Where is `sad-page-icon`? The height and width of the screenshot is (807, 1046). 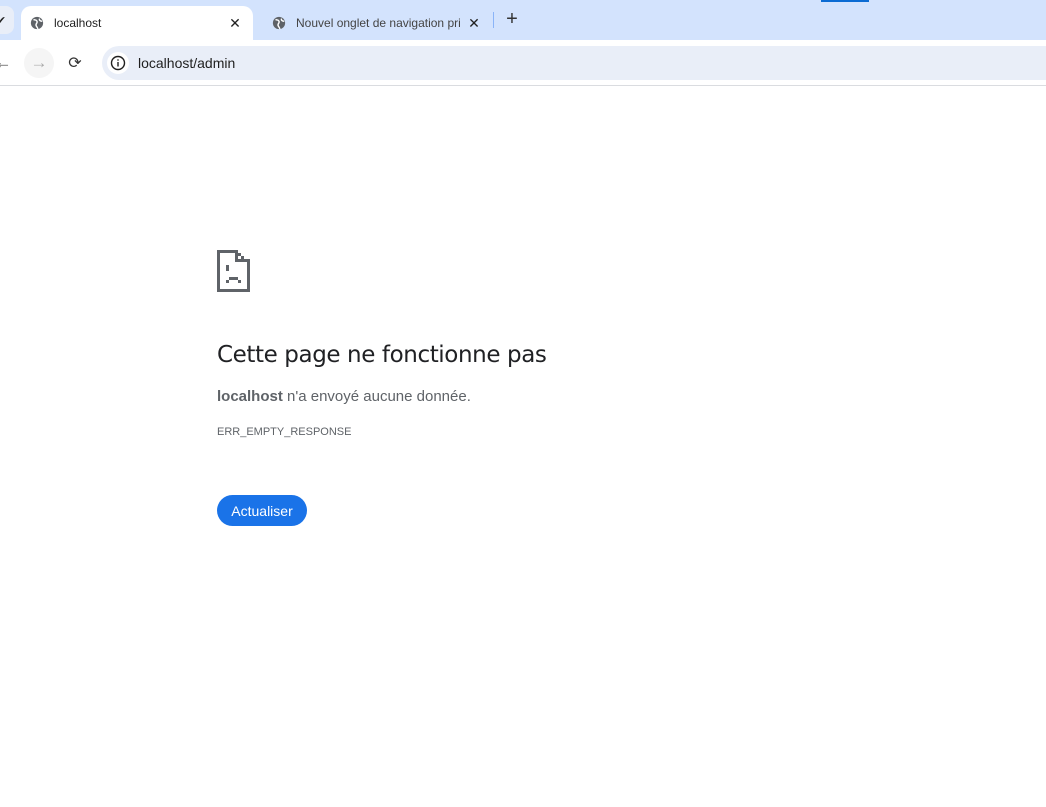
sad-page-icon is located at coordinates (233, 271).